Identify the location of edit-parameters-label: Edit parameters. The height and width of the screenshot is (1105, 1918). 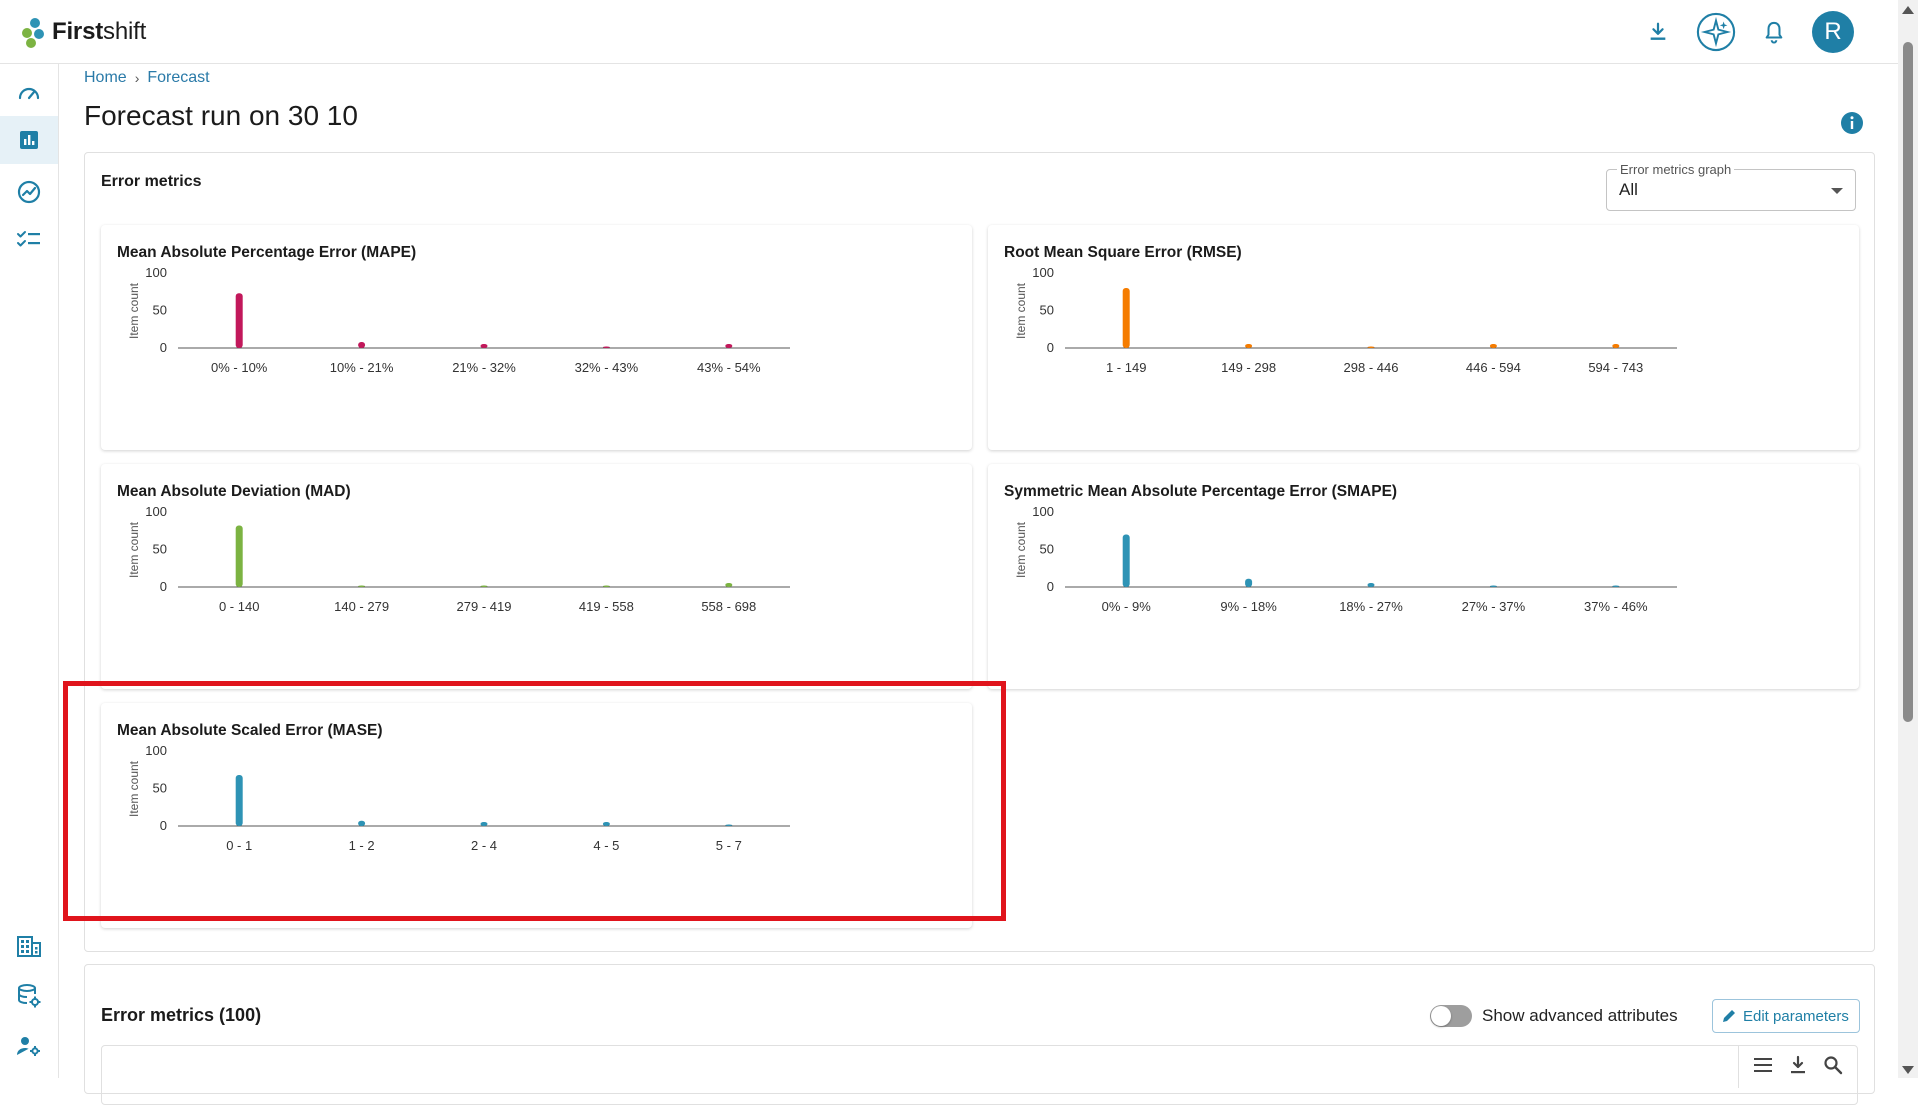
(1796, 1016).